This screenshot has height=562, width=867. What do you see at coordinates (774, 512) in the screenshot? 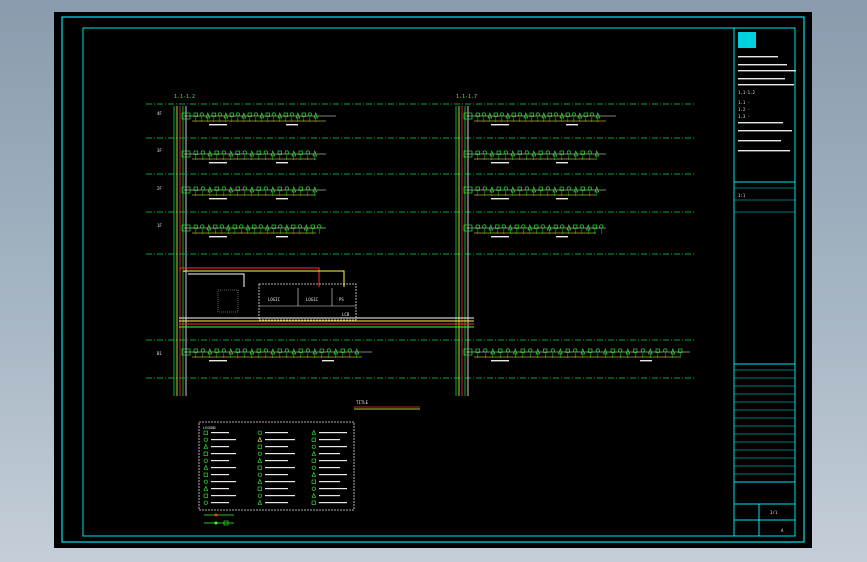
I see `sheet-number: 1/1` at bounding box center [774, 512].